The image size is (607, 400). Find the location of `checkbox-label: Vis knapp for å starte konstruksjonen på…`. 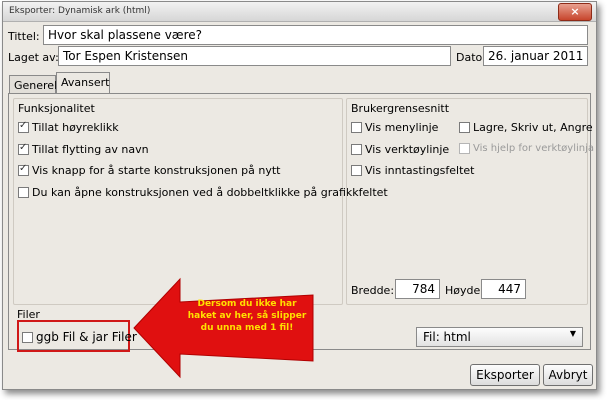

checkbox-label: Vis knapp for å starte konstruksjonen på… is located at coordinates (156, 170).